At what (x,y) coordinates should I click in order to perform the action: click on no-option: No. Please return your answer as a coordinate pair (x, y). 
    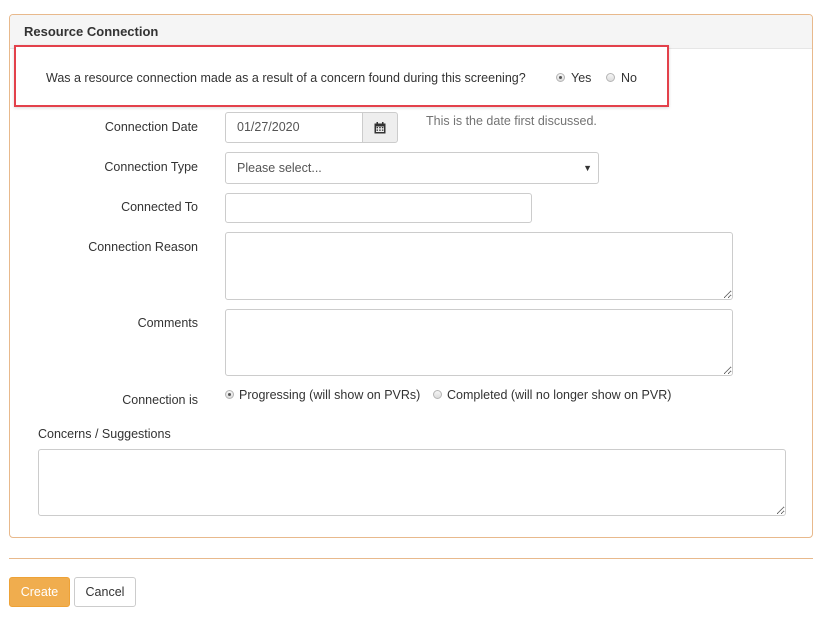
    Looking at the image, I should click on (621, 78).